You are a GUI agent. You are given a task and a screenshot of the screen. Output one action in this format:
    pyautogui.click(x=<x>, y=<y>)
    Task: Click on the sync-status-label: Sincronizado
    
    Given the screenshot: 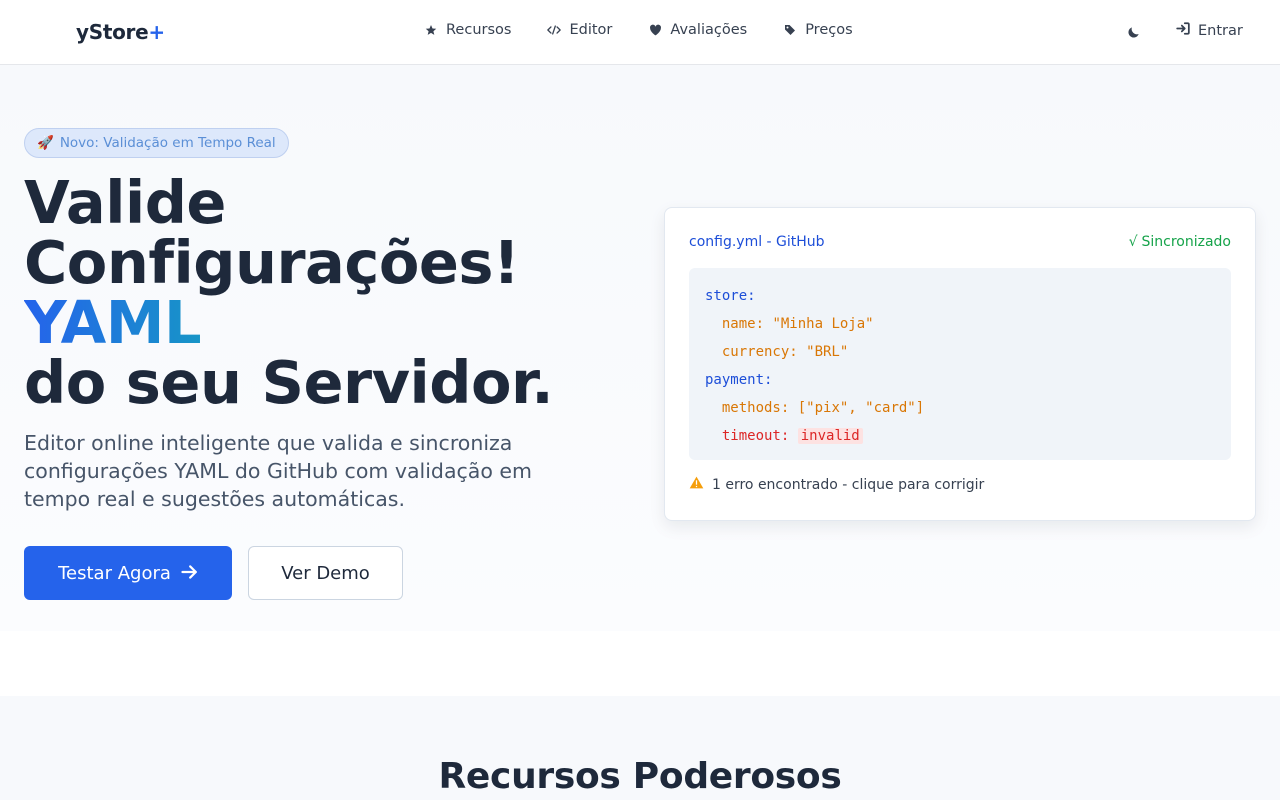 What is the action you would take?
    pyautogui.click(x=1186, y=242)
    